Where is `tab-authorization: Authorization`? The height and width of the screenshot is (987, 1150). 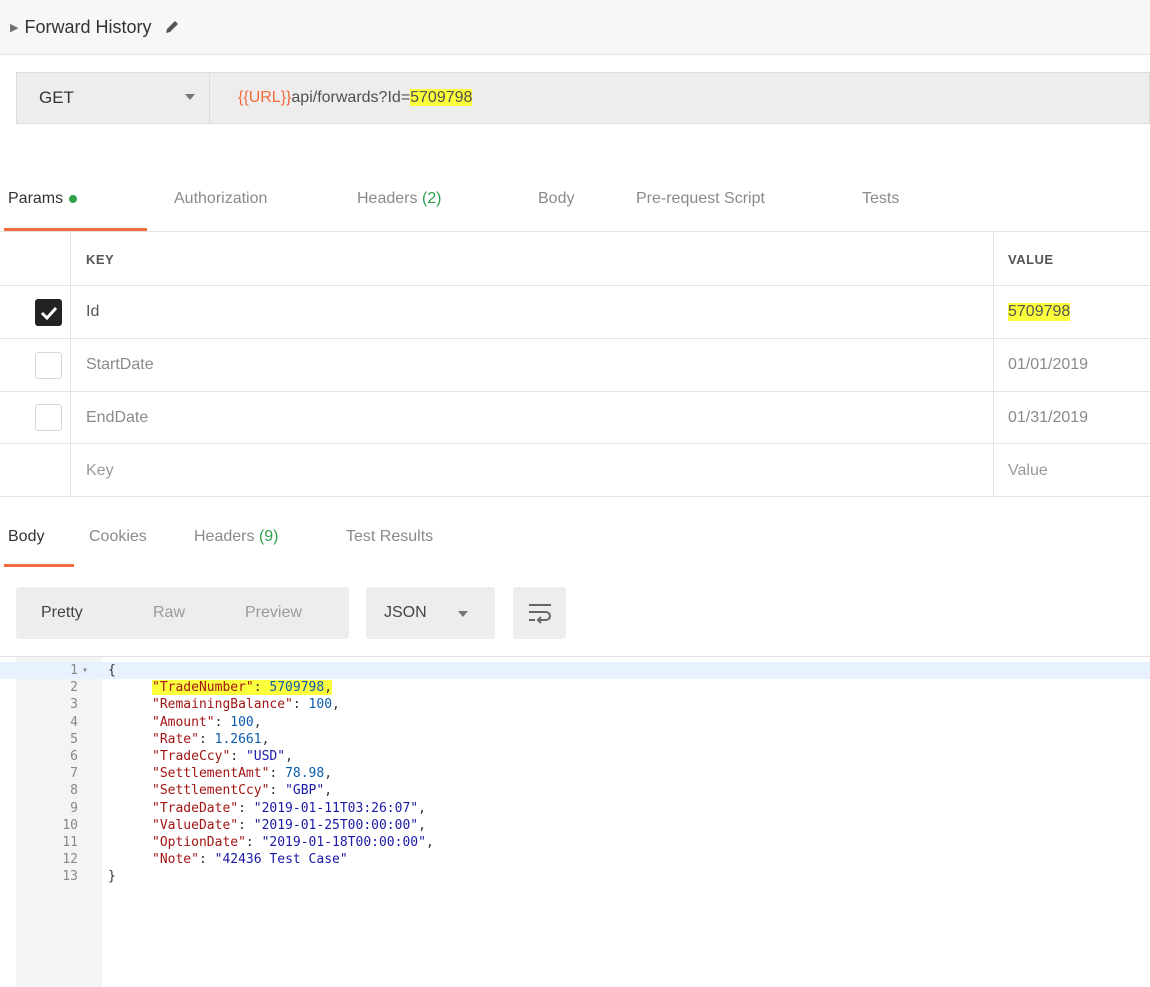
tab-authorization: Authorization is located at coordinates (220, 199).